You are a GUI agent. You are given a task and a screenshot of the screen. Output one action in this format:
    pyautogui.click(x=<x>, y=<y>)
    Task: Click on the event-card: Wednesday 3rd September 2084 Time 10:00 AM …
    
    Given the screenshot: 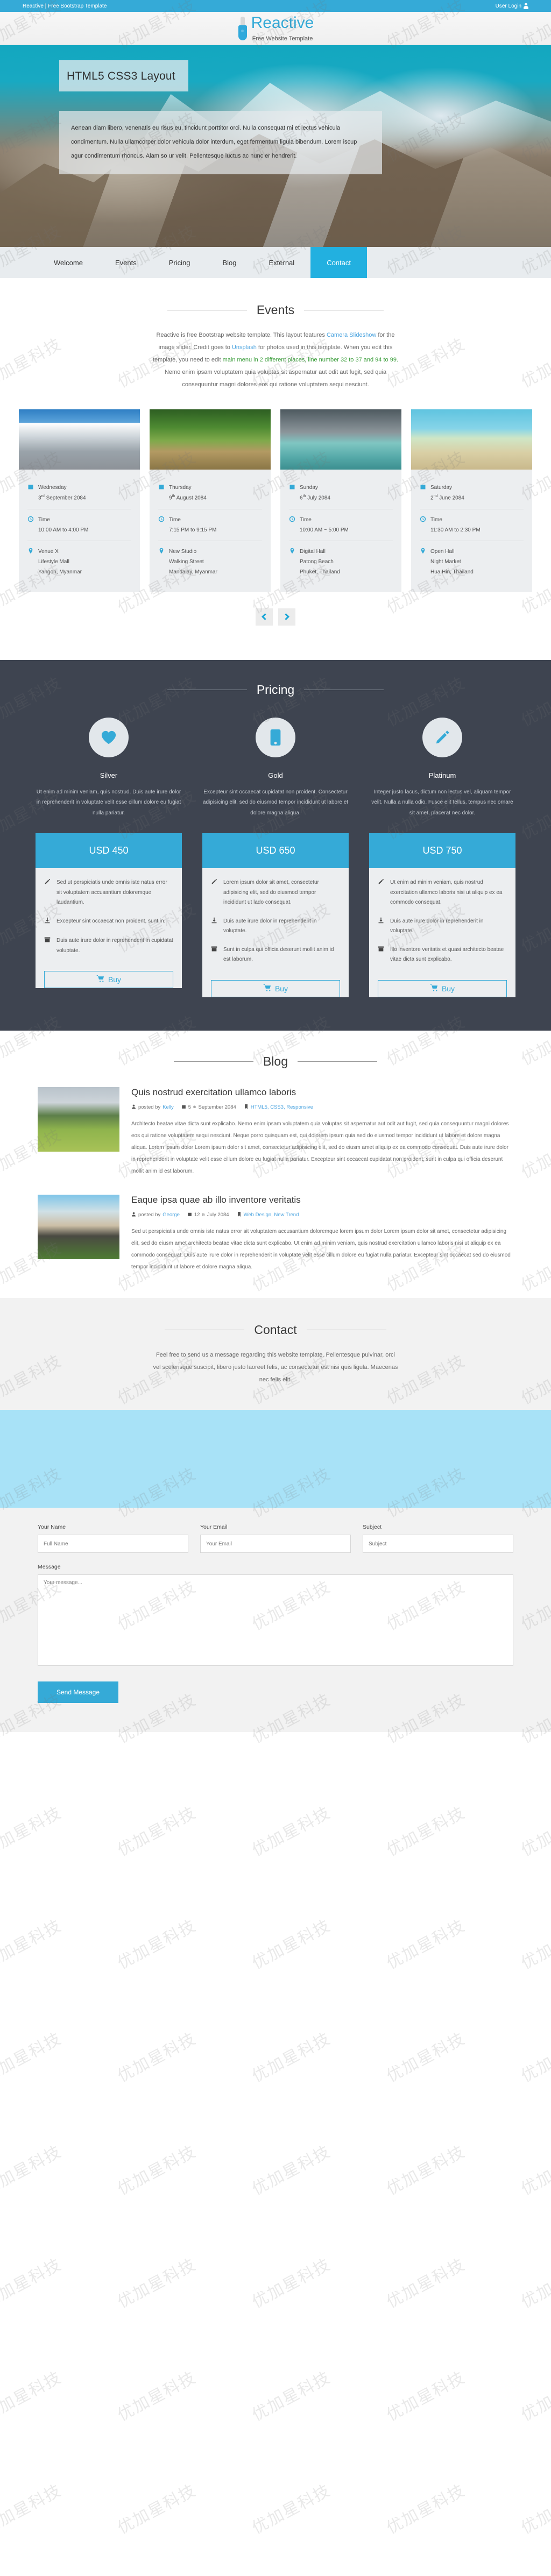 What is the action you would take?
    pyautogui.click(x=79, y=500)
    